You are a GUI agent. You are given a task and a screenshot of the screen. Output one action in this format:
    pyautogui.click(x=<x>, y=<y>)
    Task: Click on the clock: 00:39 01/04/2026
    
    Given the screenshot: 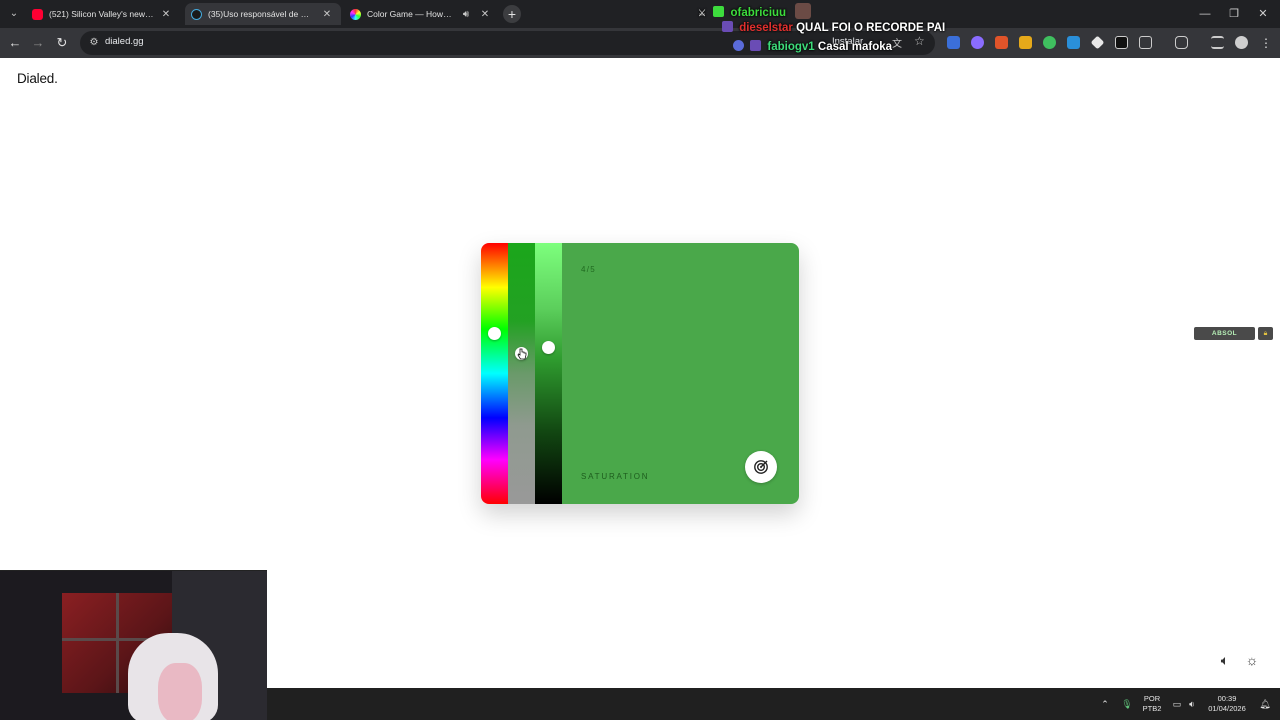 What is the action you would take?
    pyautogui.click(x=1227, y=704)
    